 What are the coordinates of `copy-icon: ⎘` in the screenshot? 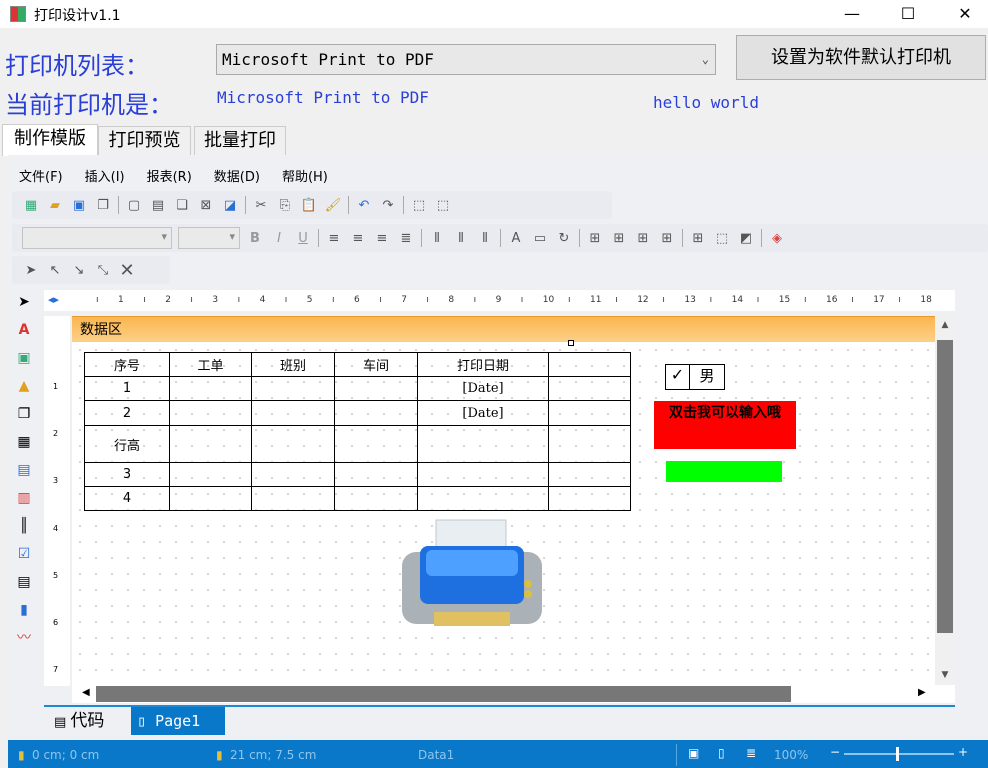 It's located at (285, 205).